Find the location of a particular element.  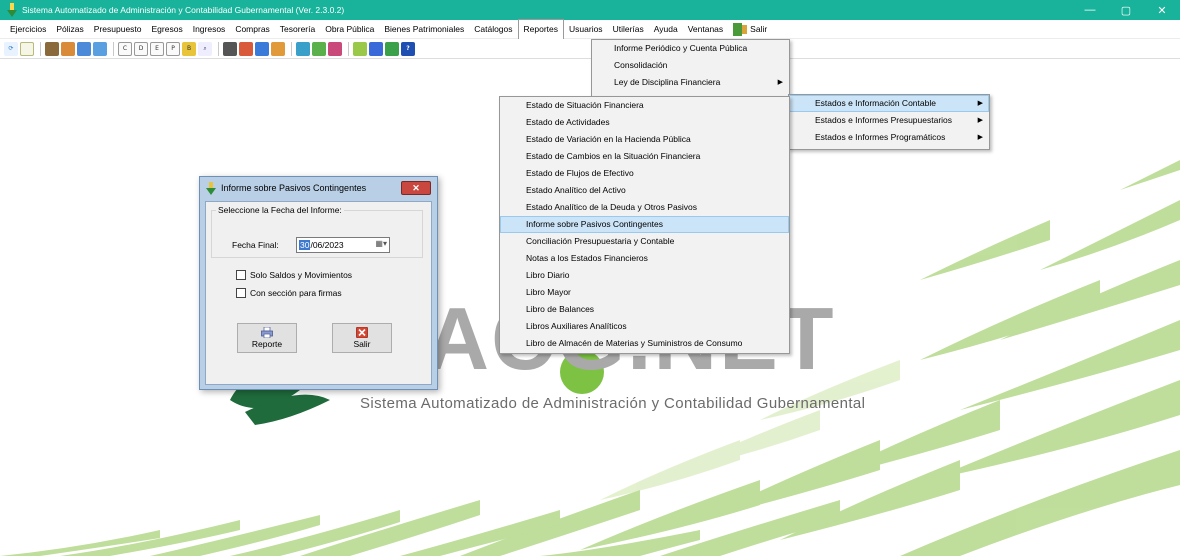

menu-item-estados-contable: Estados e Información Contable ▶ is located at coordinates (889, 103).